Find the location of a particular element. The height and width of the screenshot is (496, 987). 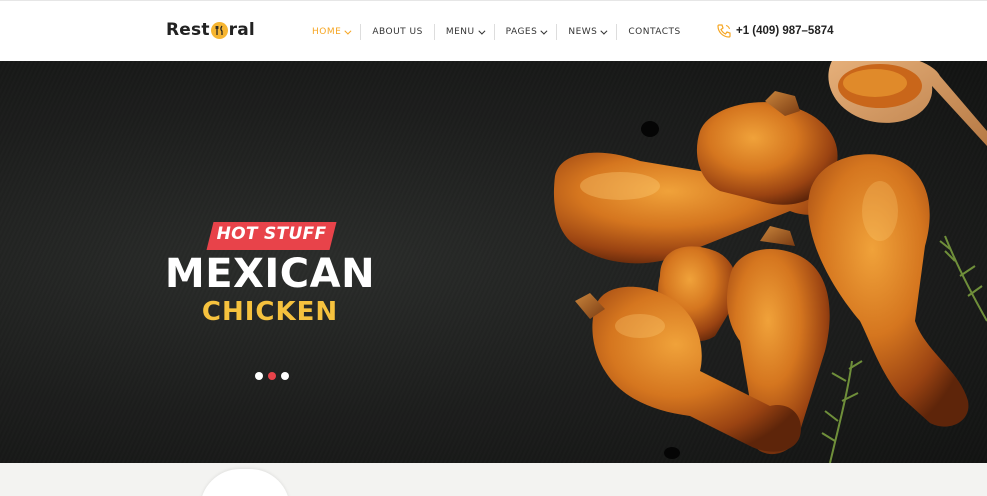

hero-subtitle: CHICKEN is located at coordinates (270, 312).